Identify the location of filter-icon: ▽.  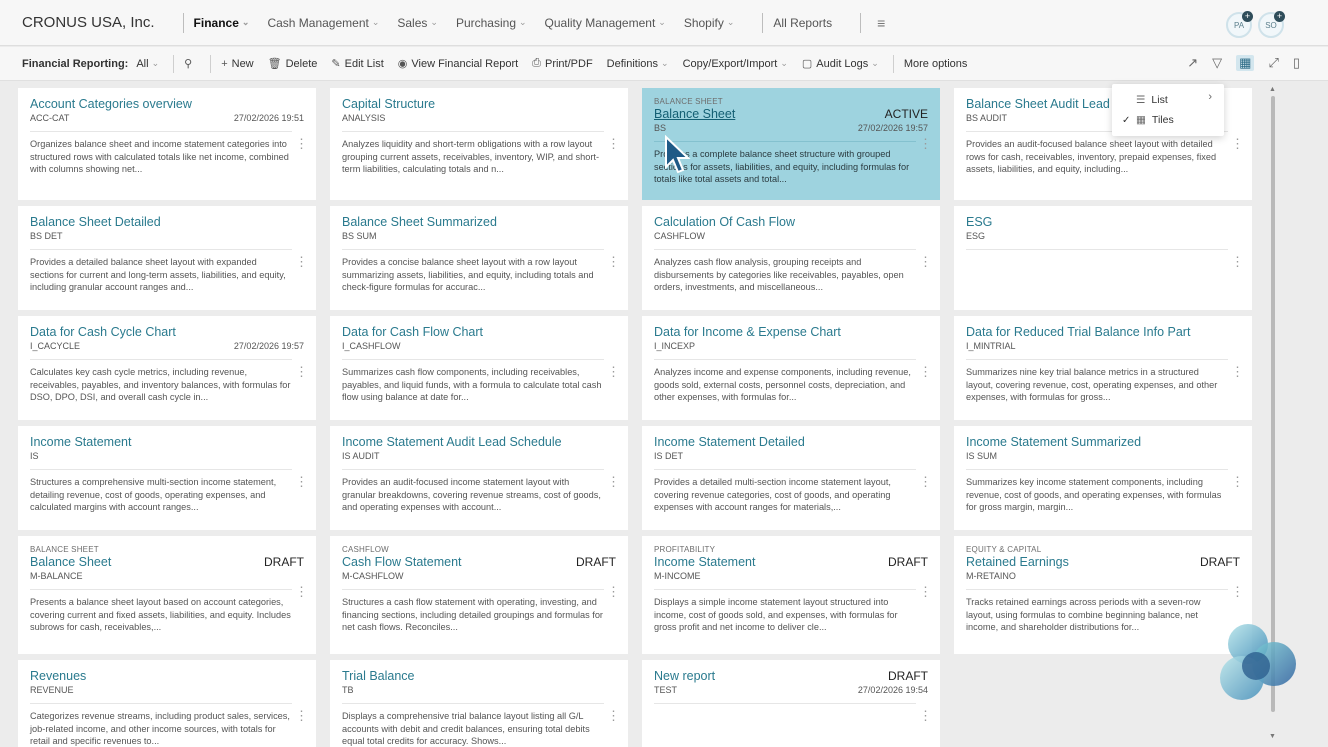
(1217, 63).